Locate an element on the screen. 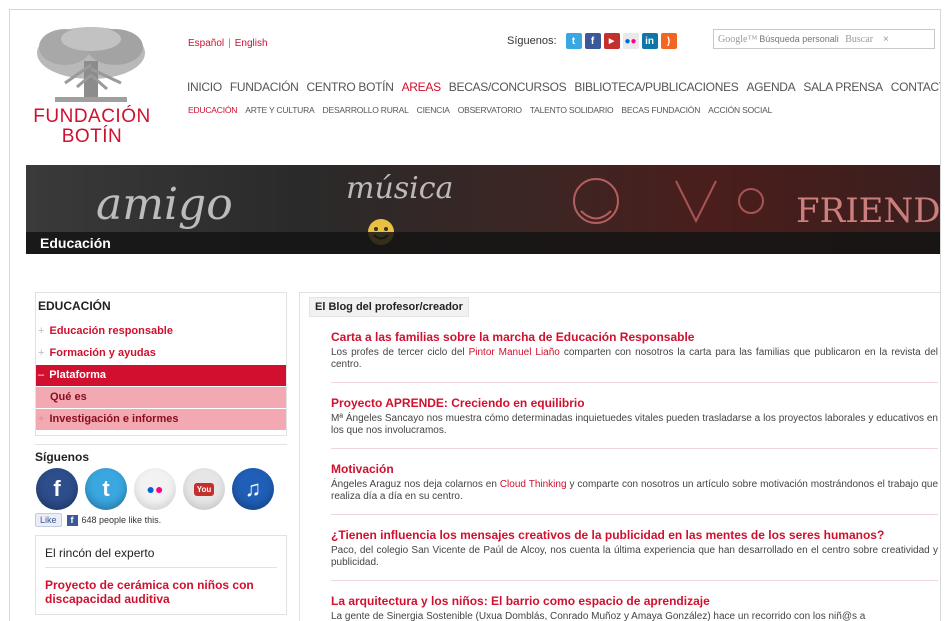  google-search-box: Google™ Buscar × is located at coordinates (824, 39).